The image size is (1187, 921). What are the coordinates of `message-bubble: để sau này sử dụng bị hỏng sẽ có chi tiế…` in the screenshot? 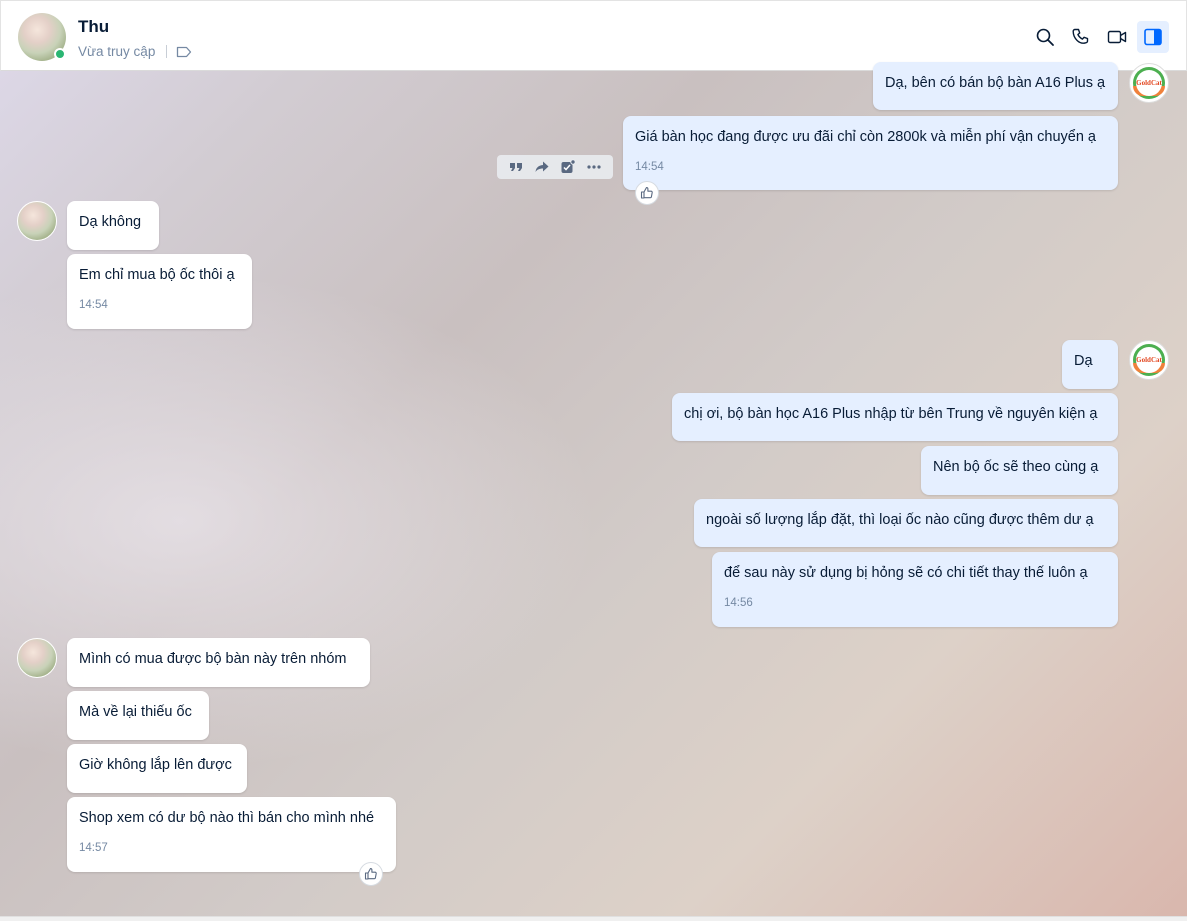 It's located at (915, 589).